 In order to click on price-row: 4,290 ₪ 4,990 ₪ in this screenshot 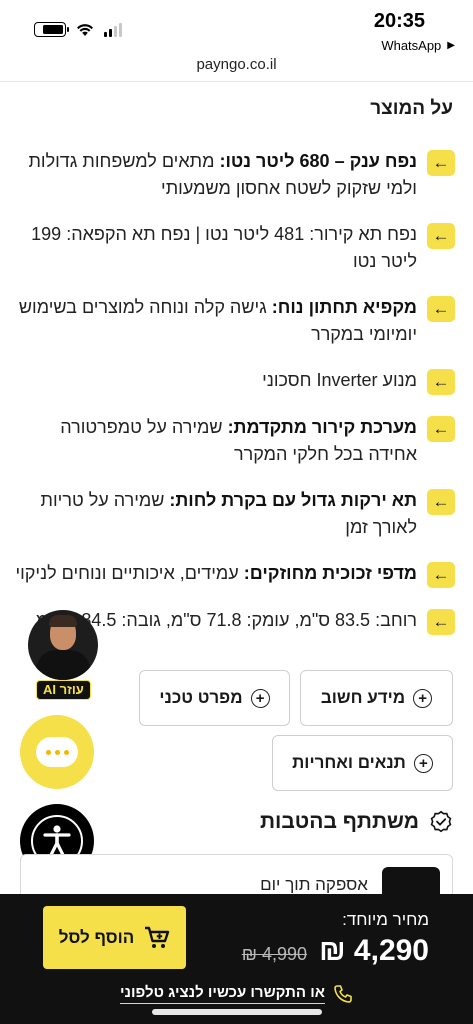, I will do `click(335, 951)`.